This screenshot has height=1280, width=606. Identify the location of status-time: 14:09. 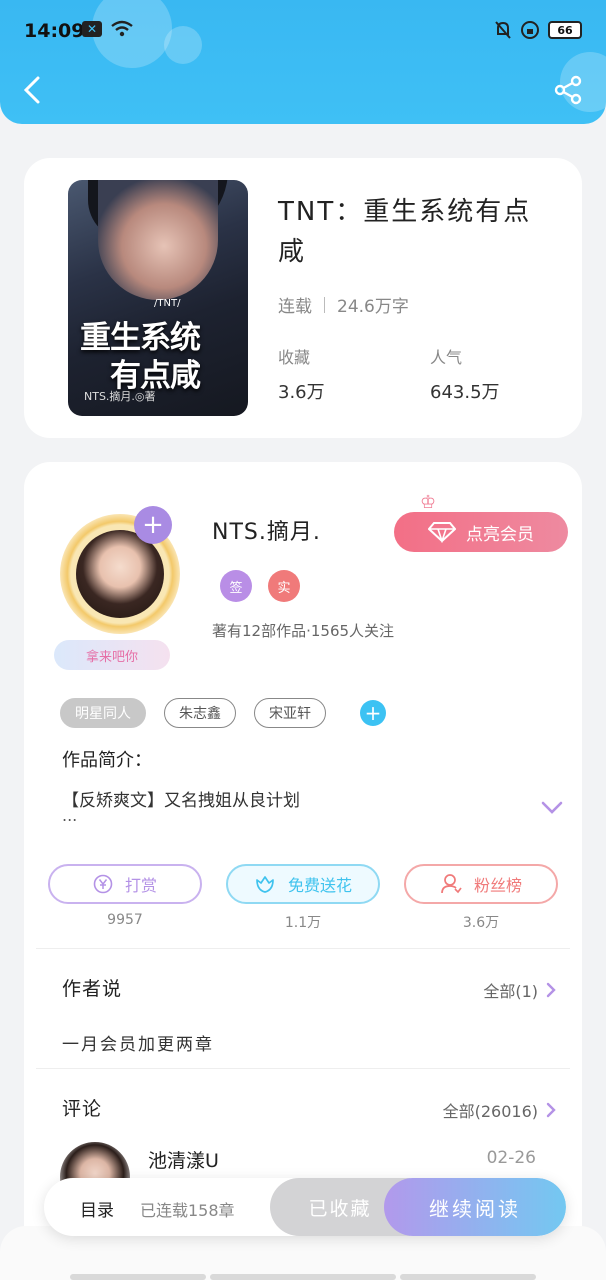
(54, 31).